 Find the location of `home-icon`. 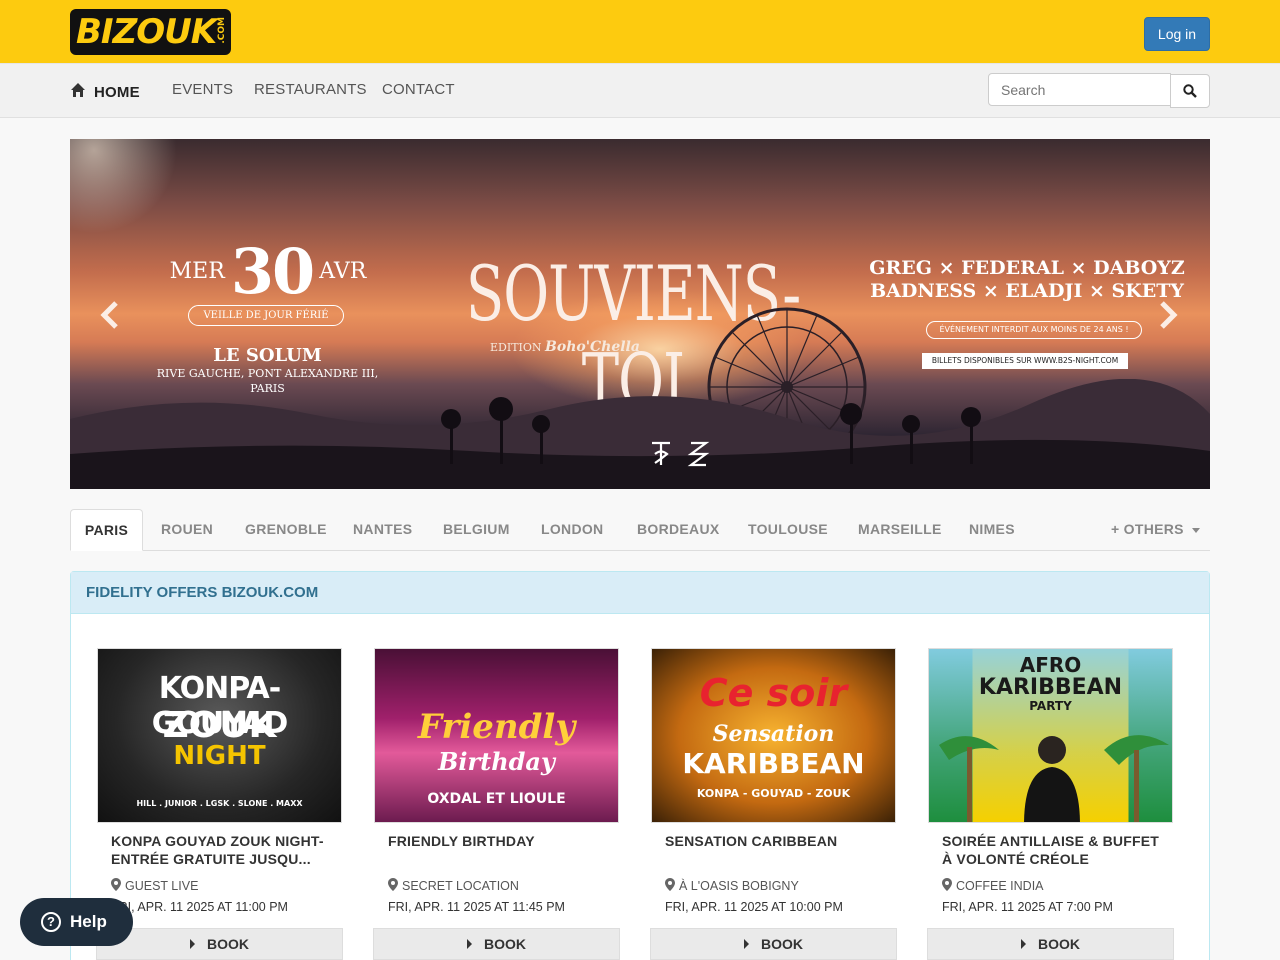

home-icon is located at coordinates (78, 90).